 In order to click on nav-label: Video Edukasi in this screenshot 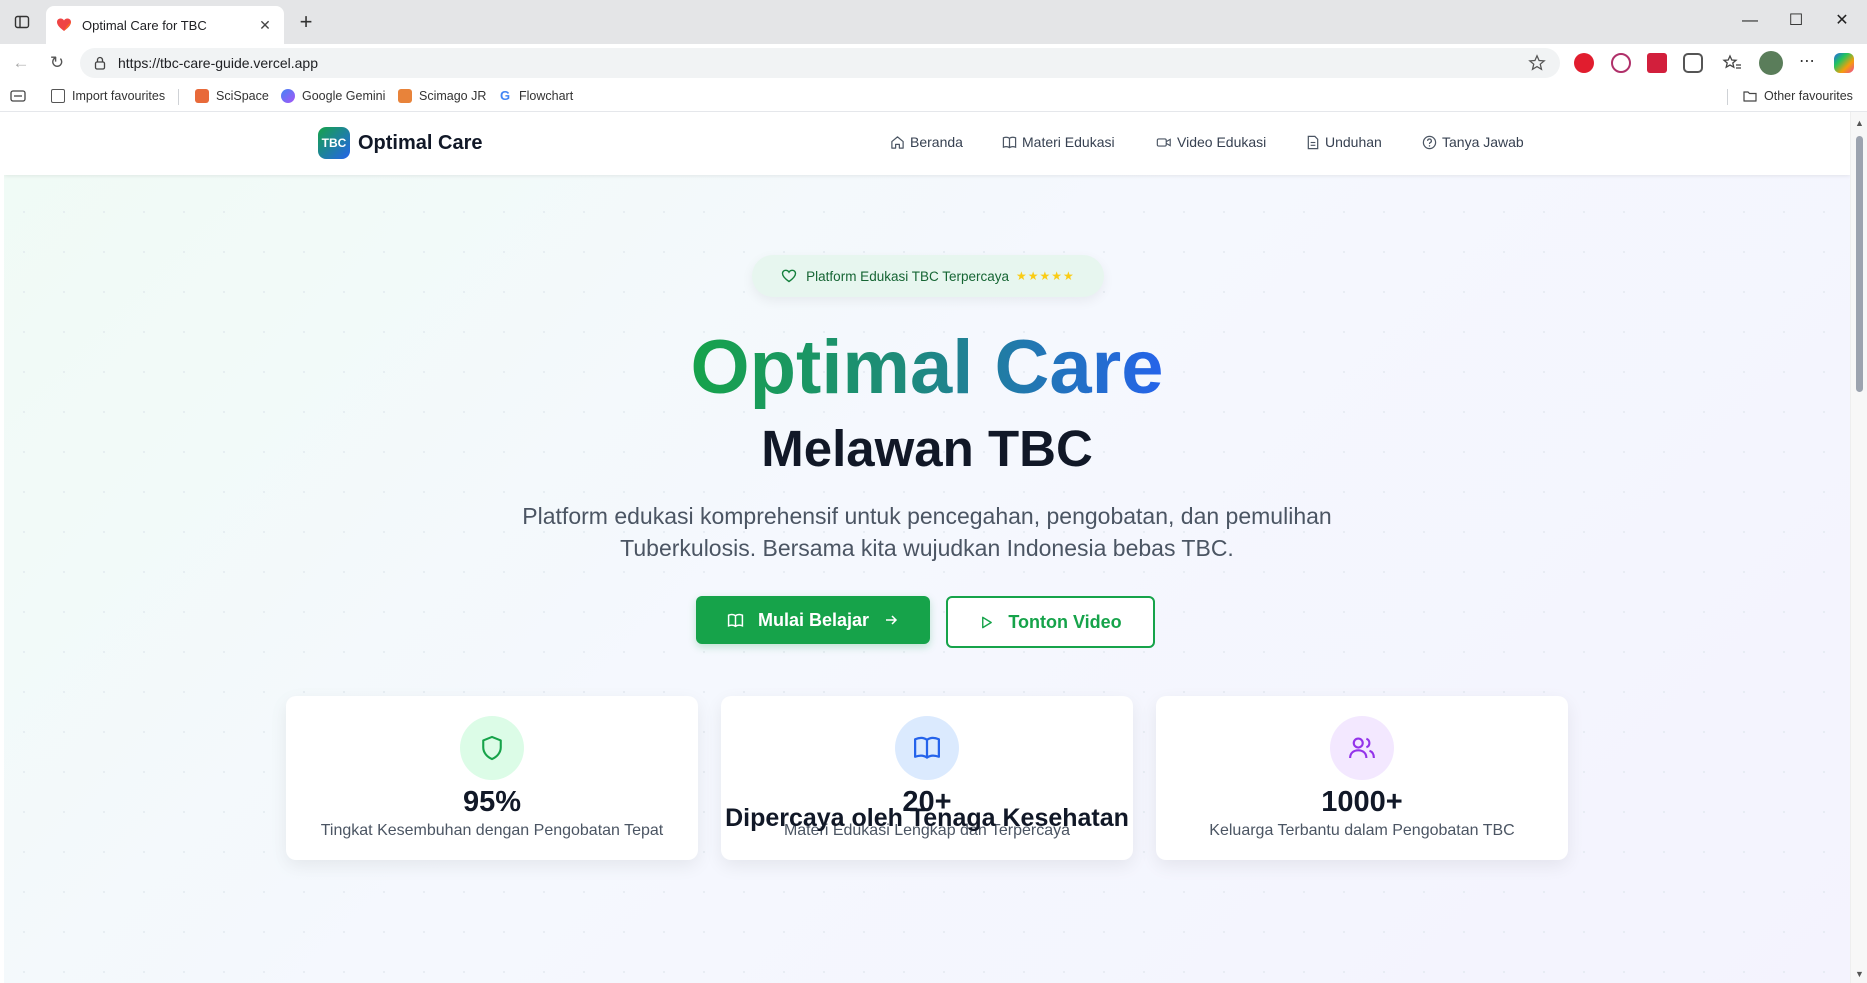, I will do `click(1222, 142)`.